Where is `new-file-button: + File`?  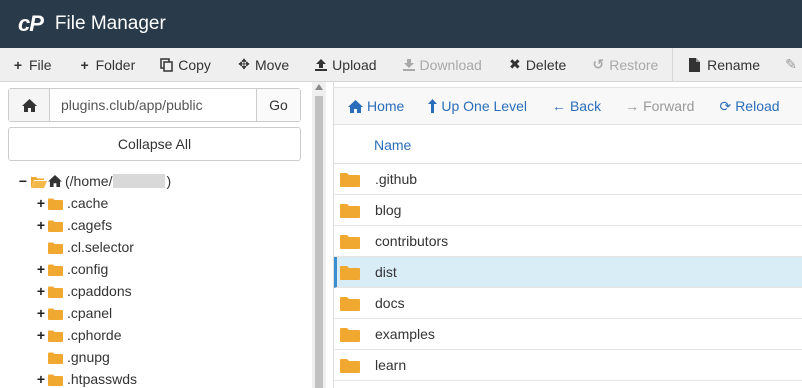 new-file-button: + File is located at coordinates (31, 64).